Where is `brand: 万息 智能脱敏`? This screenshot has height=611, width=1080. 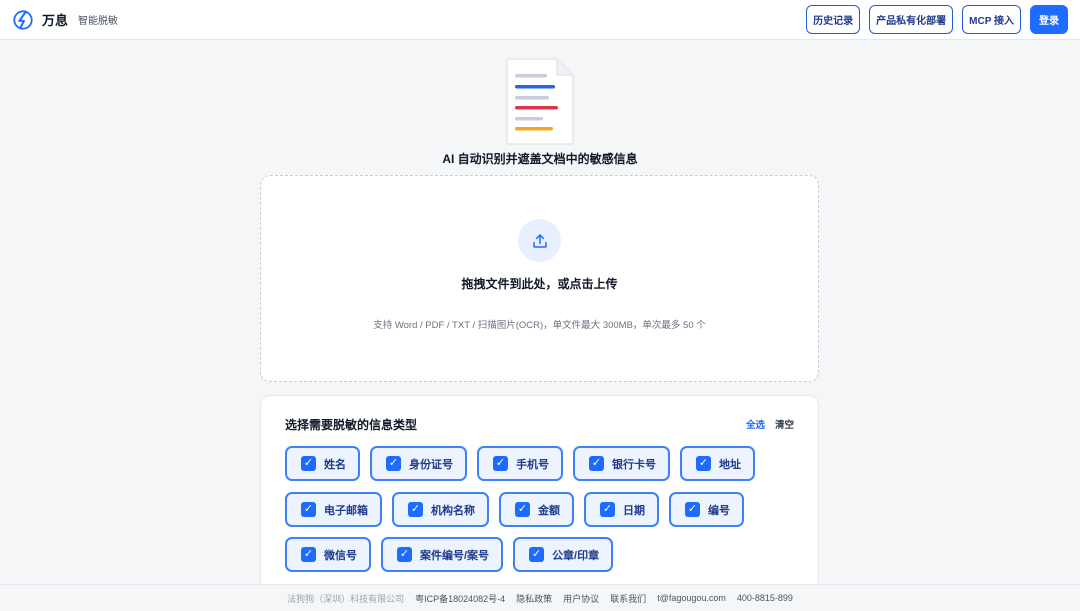 brand: 万息 智能脱敏 is located at coordinates (65, 20).